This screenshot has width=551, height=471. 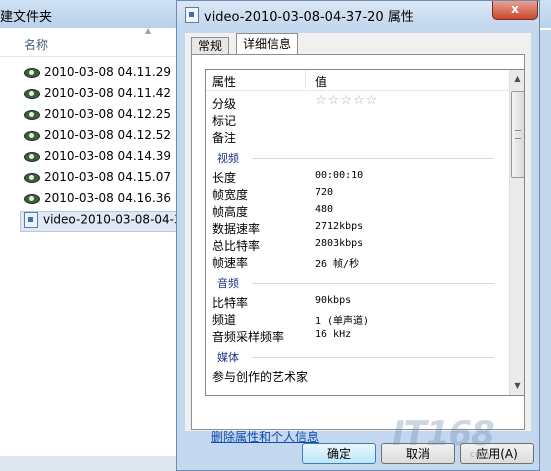 I want to click on property-value: 480, so click(x=324, y=209).